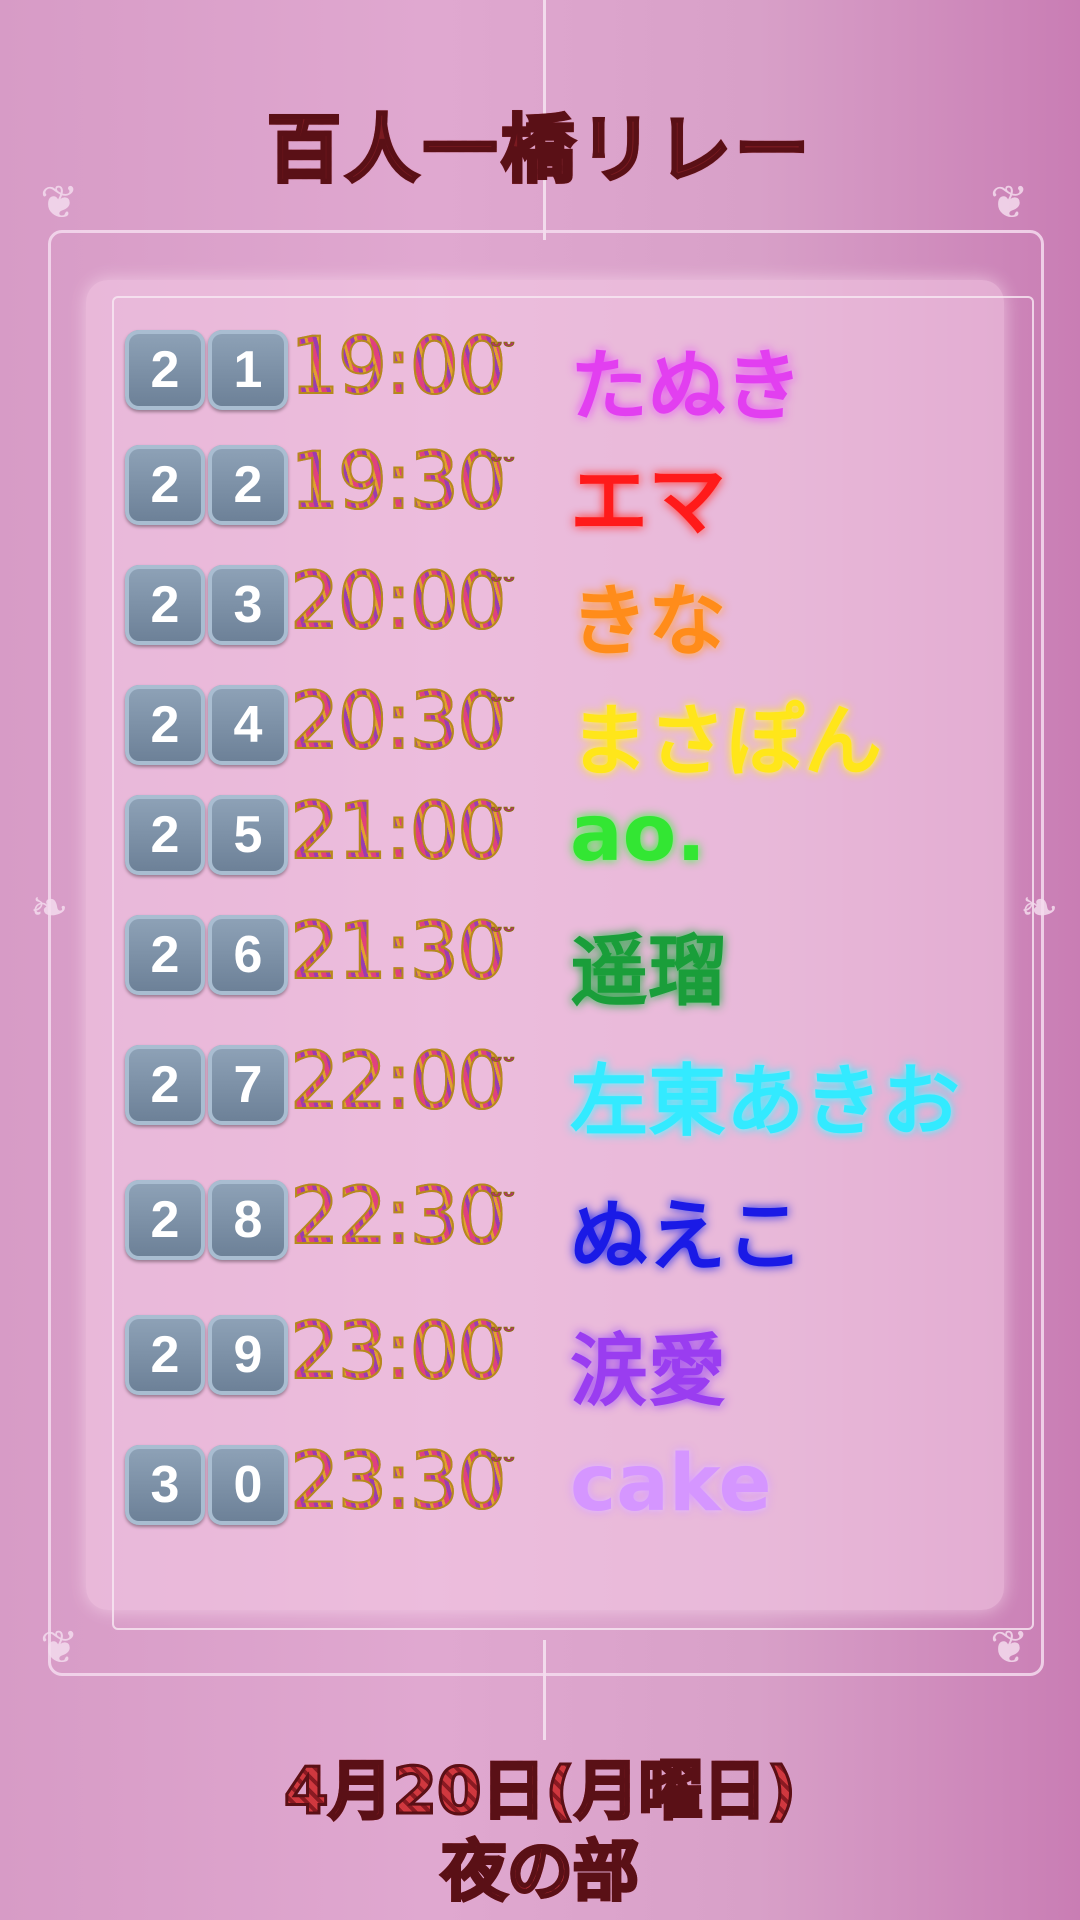 Image resolution: width=1080 pixels, height=1920 pixels. I want to click on schedule-row: 2 7 22:00 ᵕᵕ 左東あきお, so click(540, 1091).